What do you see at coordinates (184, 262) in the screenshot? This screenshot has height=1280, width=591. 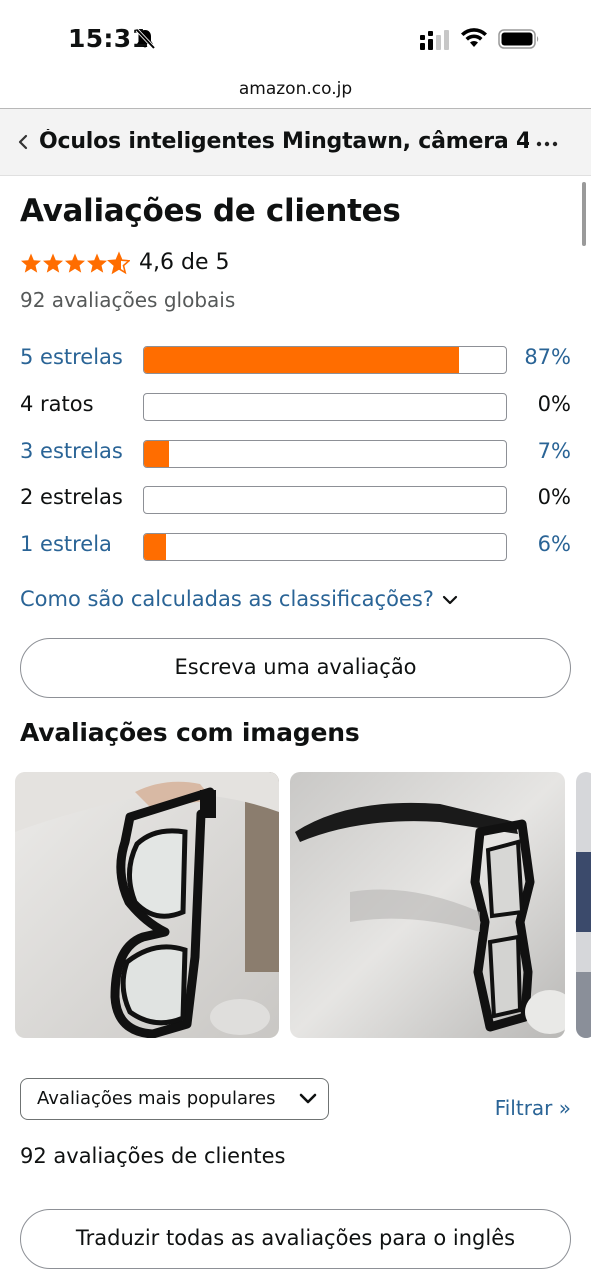 I see `rating-text: 4,6 de 5` at bounding box center [184, 262].